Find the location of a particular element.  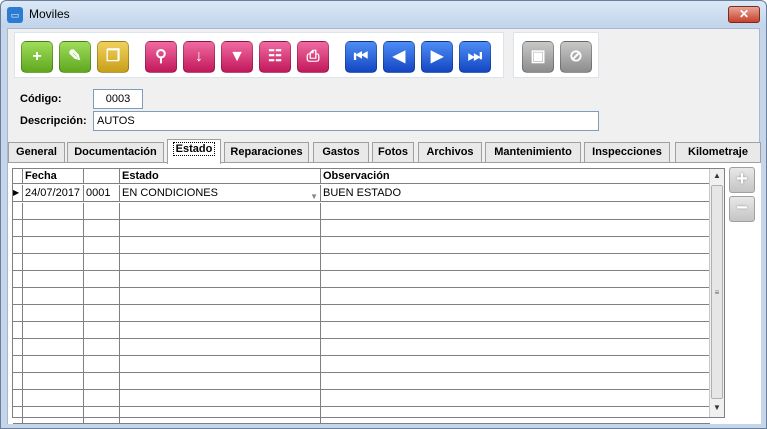

sort-icon: ↓ is located at coordinates (199, 57).